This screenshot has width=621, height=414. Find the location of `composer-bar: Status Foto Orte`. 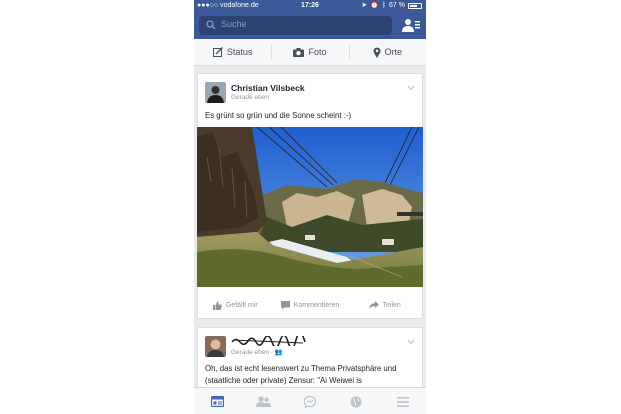

composer-bar: Status Foto Orte is located at coordinates (310, 52).